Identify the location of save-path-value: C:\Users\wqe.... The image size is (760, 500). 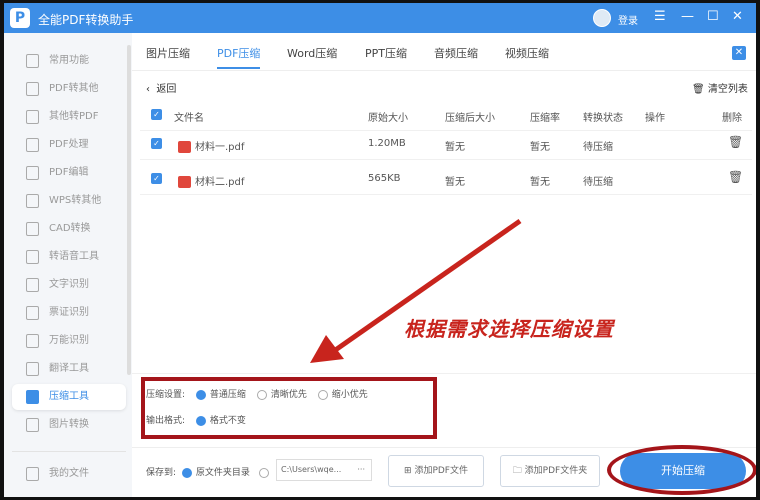
(311, 469).